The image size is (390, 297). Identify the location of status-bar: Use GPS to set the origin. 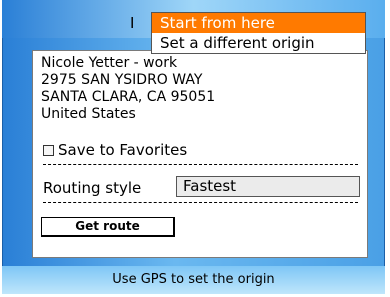
(193, 280).